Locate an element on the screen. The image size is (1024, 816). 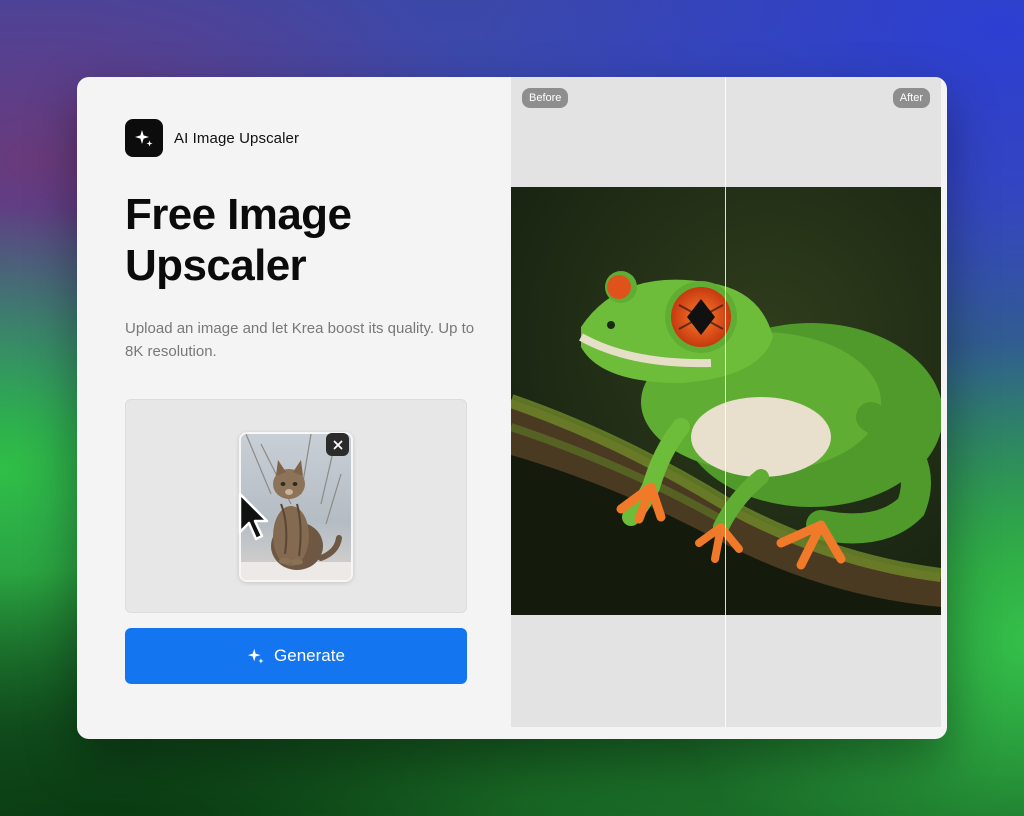
mouse-cursor-icon is located at coordinates (253, 516).